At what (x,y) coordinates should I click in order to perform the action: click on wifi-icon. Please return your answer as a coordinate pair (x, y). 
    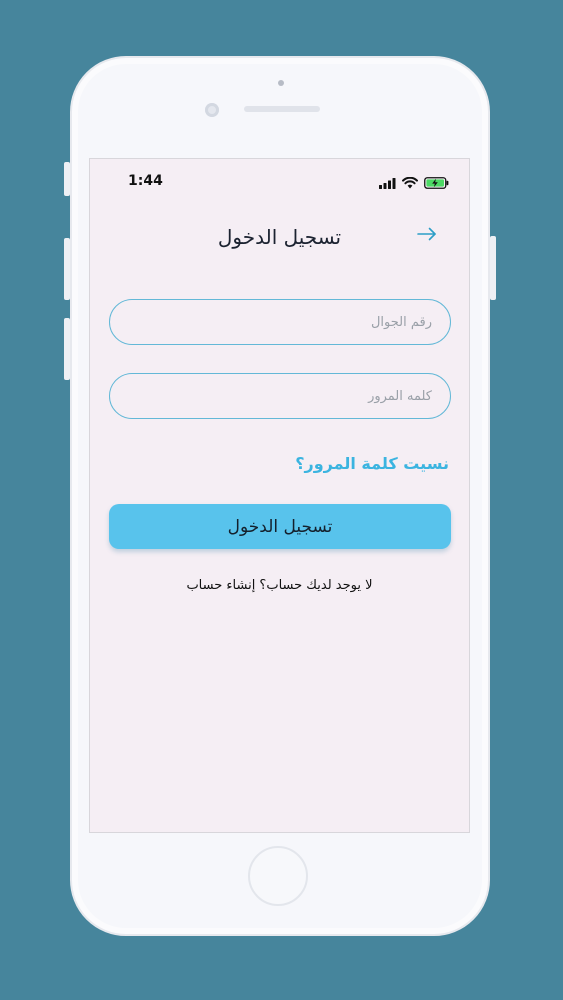
    Looking at the image, I should click on (410, 183).